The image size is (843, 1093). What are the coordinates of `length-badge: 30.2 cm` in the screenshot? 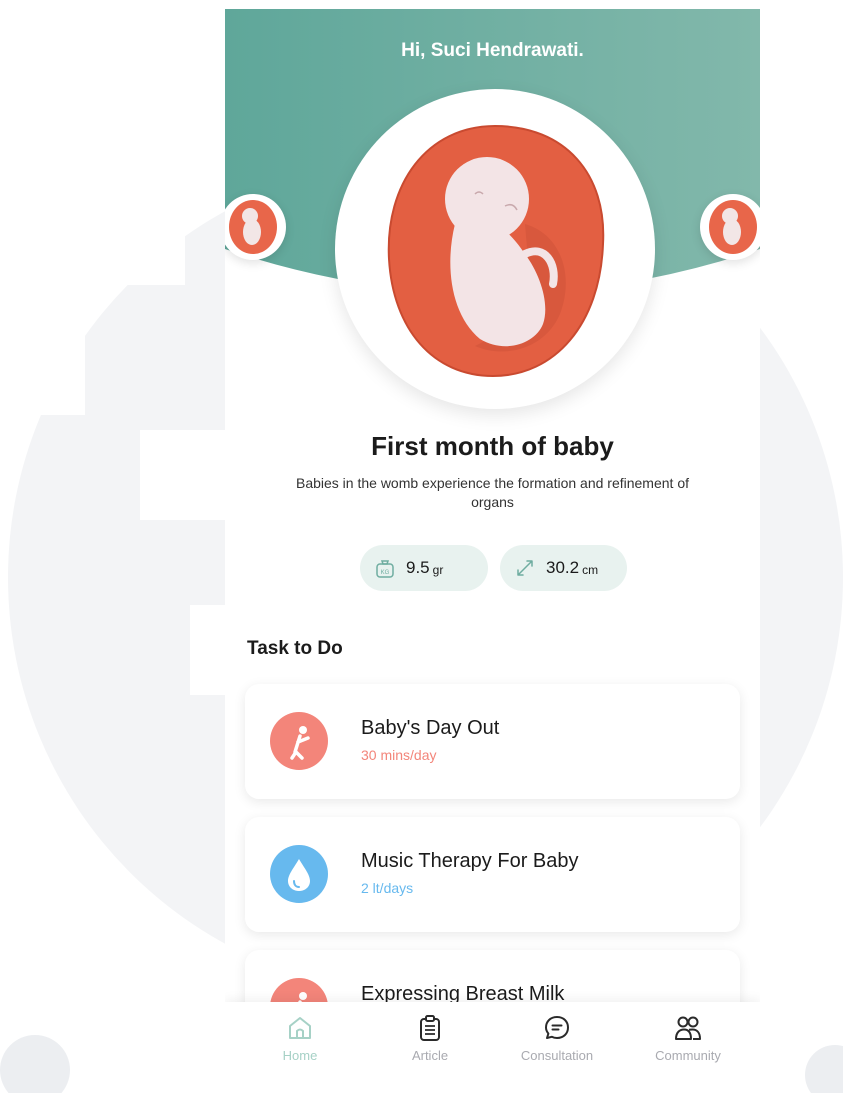 It's located at (563, 568).